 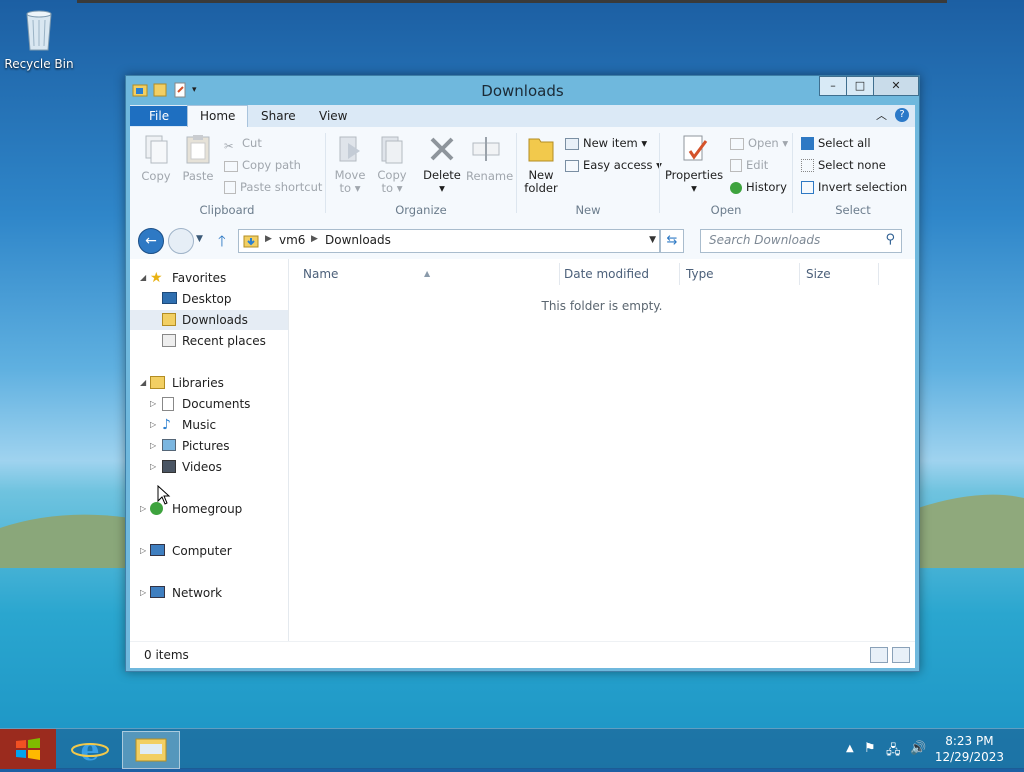 I want to click on videos-film-icon, so click(x=169, y=466).